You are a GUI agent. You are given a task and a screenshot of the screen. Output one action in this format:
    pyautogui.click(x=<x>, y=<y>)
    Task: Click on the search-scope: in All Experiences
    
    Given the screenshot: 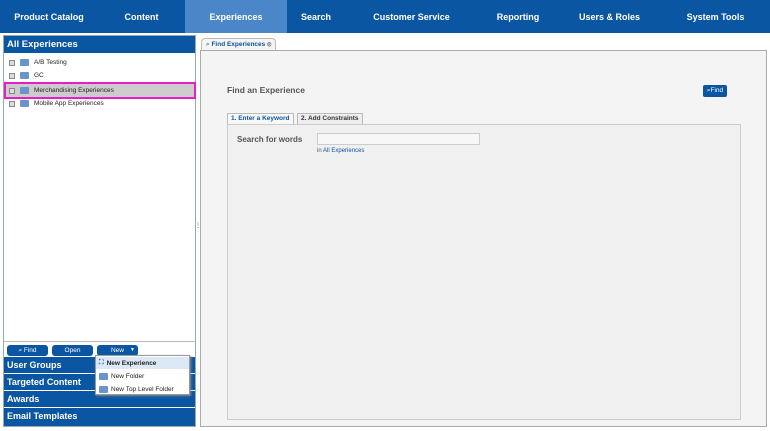 What is the action you would take?
    pyautogui.click(x=340, y=151)
    